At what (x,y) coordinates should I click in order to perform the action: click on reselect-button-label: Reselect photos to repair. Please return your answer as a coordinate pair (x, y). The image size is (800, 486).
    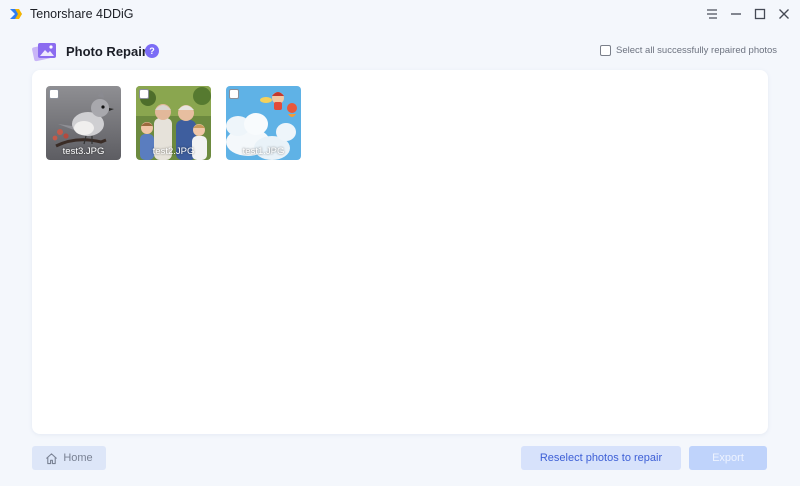
    Looking at the image, I should click on (601, 458).